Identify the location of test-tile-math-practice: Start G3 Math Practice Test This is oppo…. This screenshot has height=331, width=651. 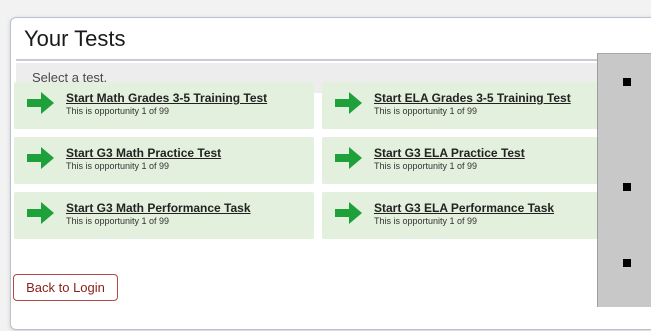
(164, 160).